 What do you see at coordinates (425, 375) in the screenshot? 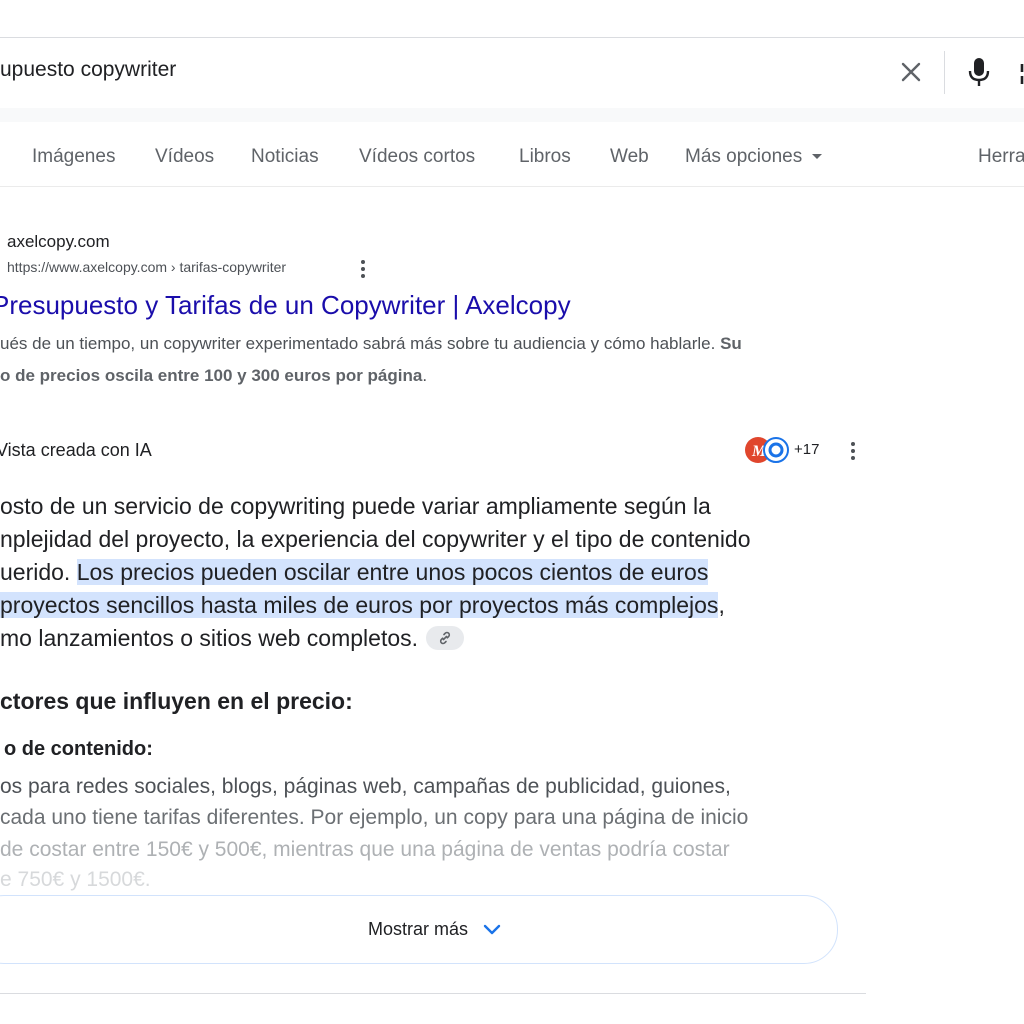
I see `snippet-text: .` at bounding box center [425, 375].